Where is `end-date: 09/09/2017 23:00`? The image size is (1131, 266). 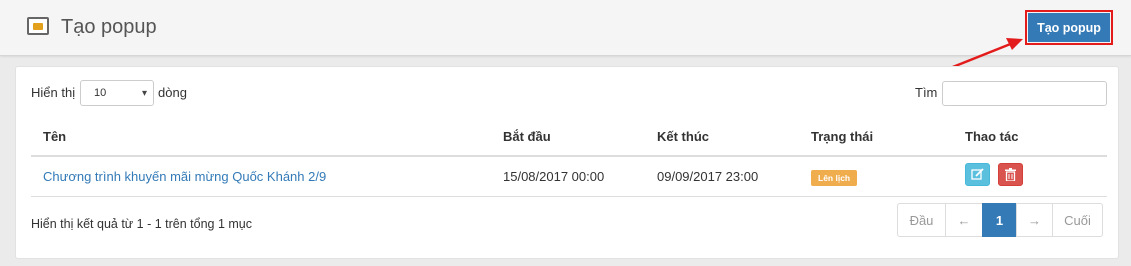 end-date: 09/09/2017 23:00 is located at coordinates (708, 176).